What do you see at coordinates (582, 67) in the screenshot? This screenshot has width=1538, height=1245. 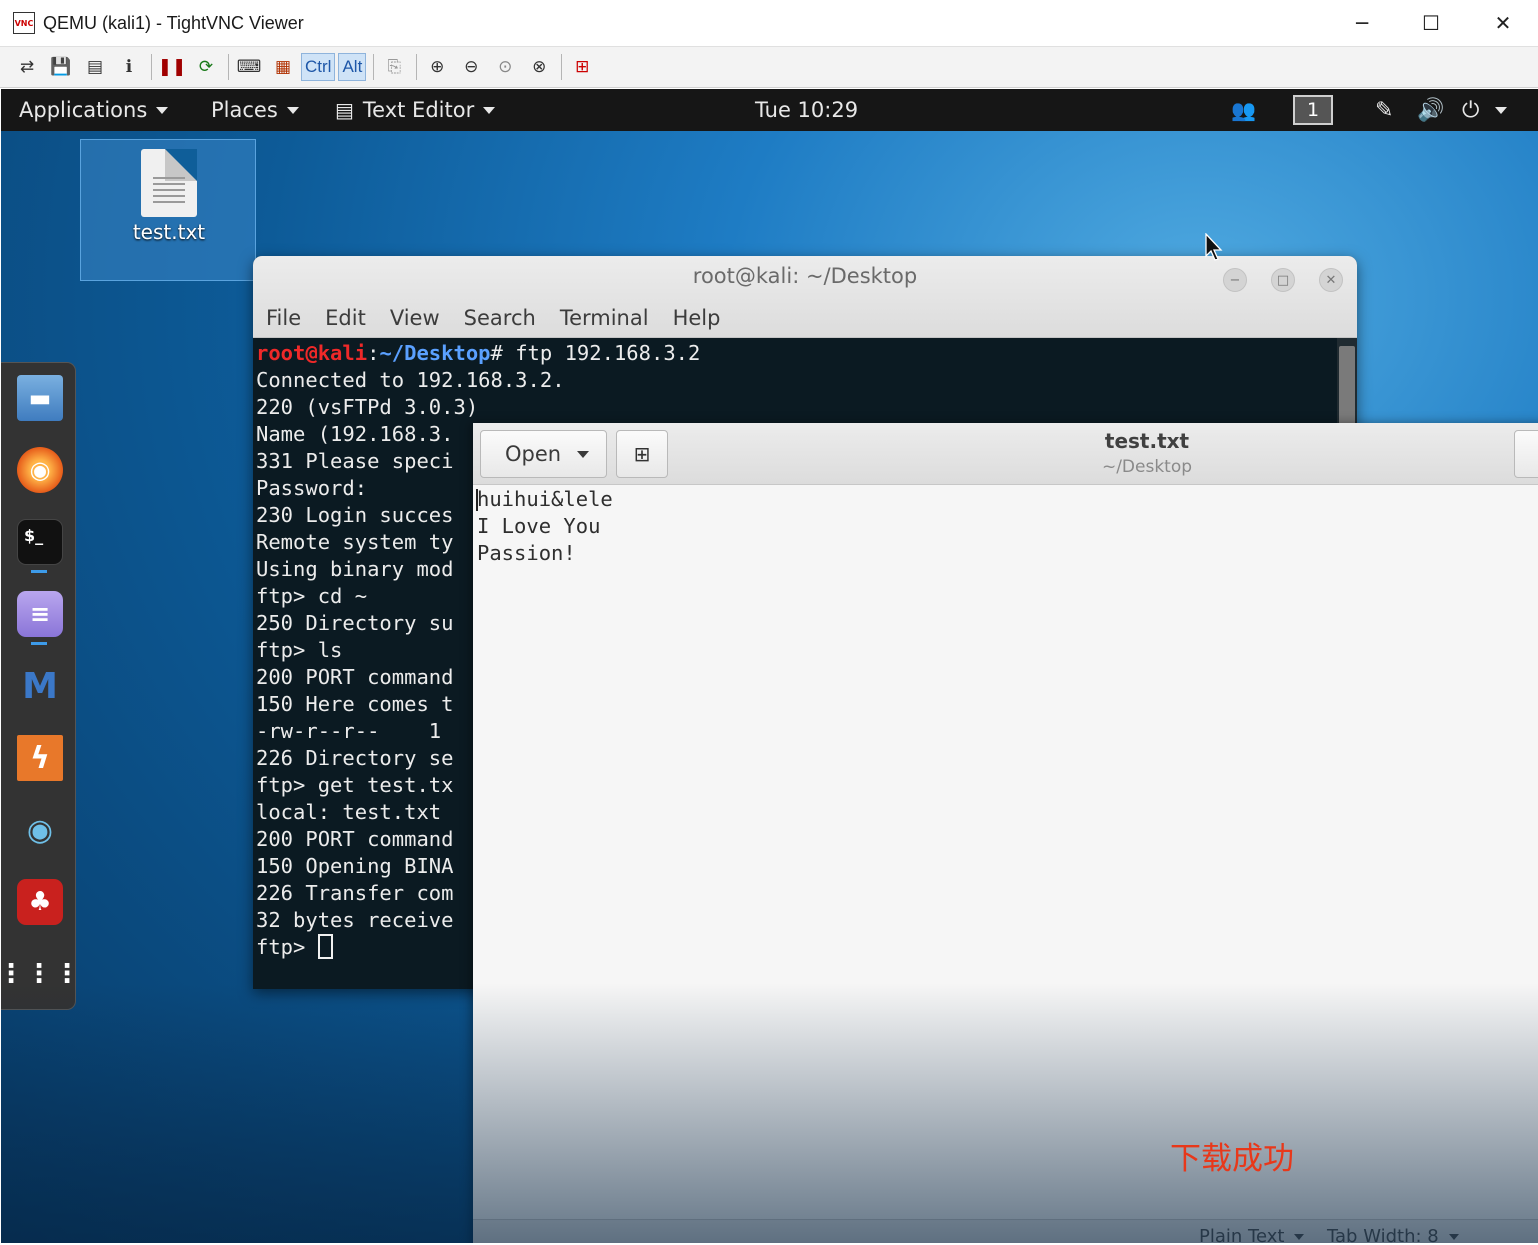 I see `fullscreen-icon: ⊞` at bounding box center [582, 67].